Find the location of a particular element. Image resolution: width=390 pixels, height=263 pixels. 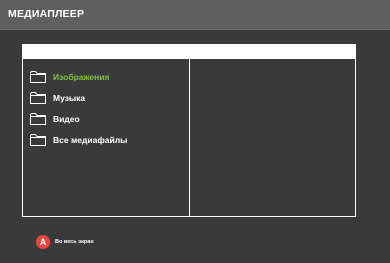

folder-item-all-media: Все медиафайлы is located at coordinates (78, 139).